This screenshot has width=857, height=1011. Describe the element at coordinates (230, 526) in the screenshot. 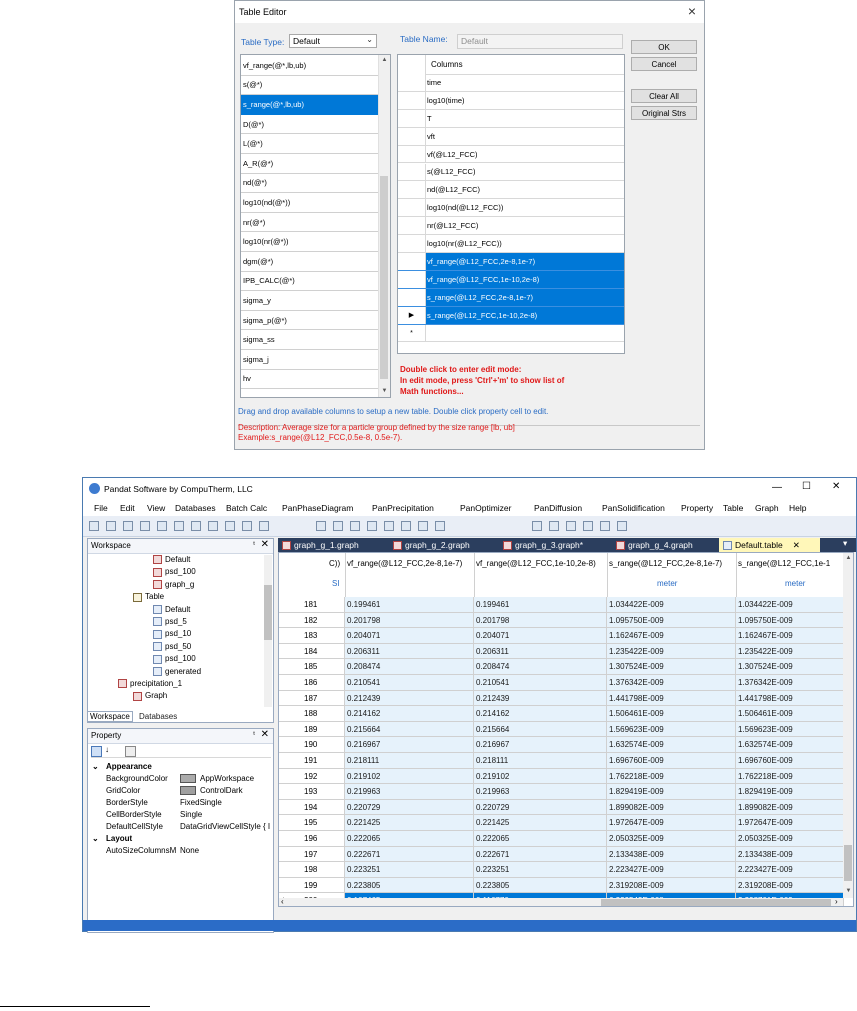

I see `copy-icon` at that location.